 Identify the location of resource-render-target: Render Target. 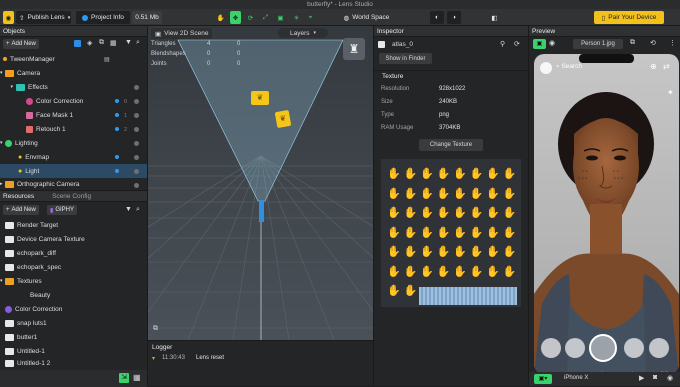
(73, 225).